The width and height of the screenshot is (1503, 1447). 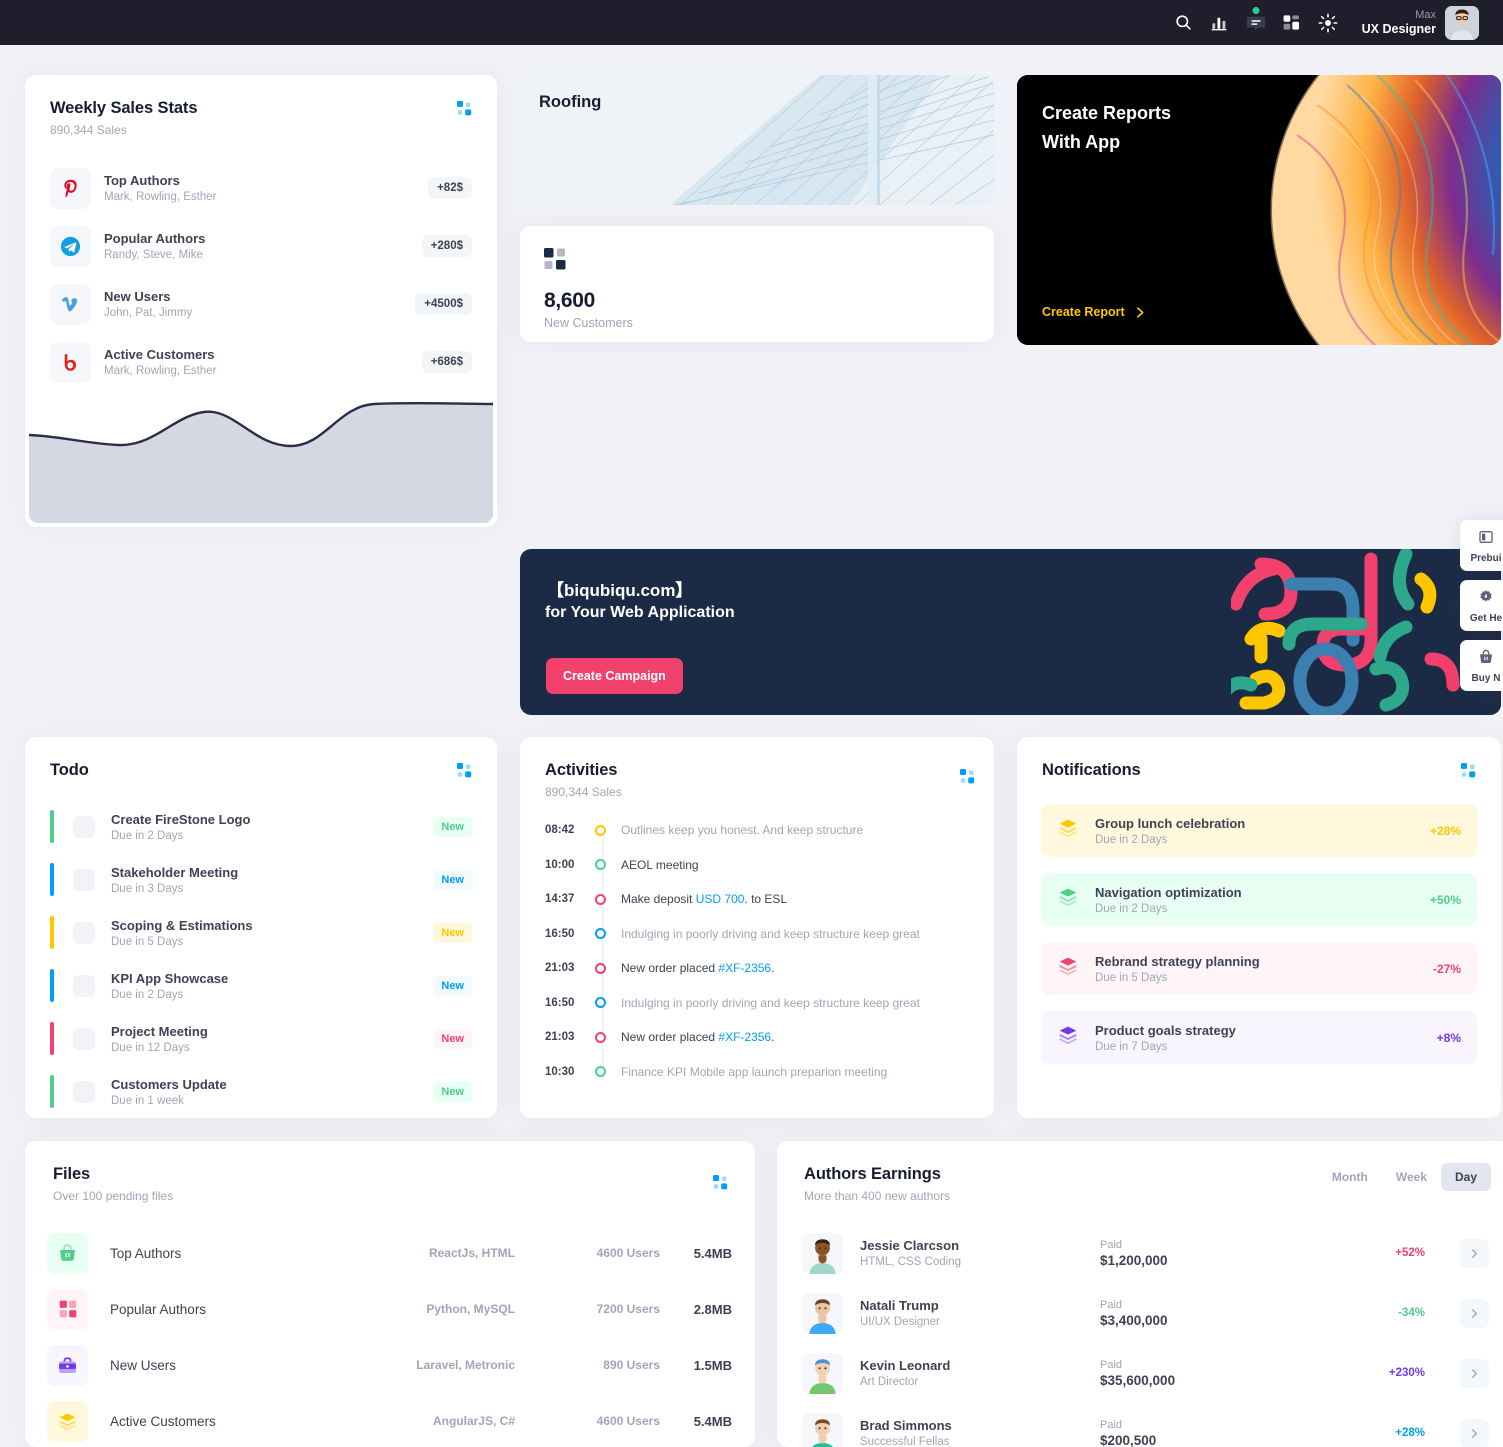 I want to click on create-report-link: Create Report, so click(x=1094, y=312).